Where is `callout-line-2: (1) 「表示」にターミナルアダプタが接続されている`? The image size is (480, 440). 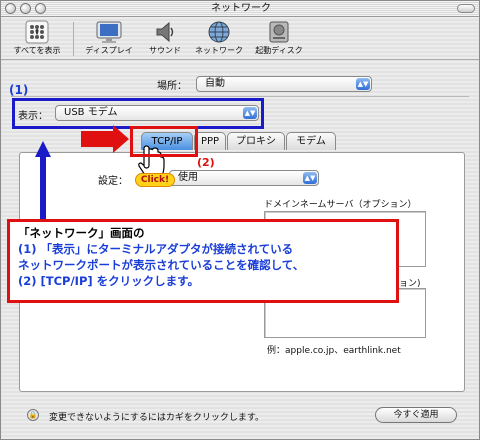
callout-line-2: (1) 「表示」にターミナルアダプタが接続されている is located at coordinates (156, 249).